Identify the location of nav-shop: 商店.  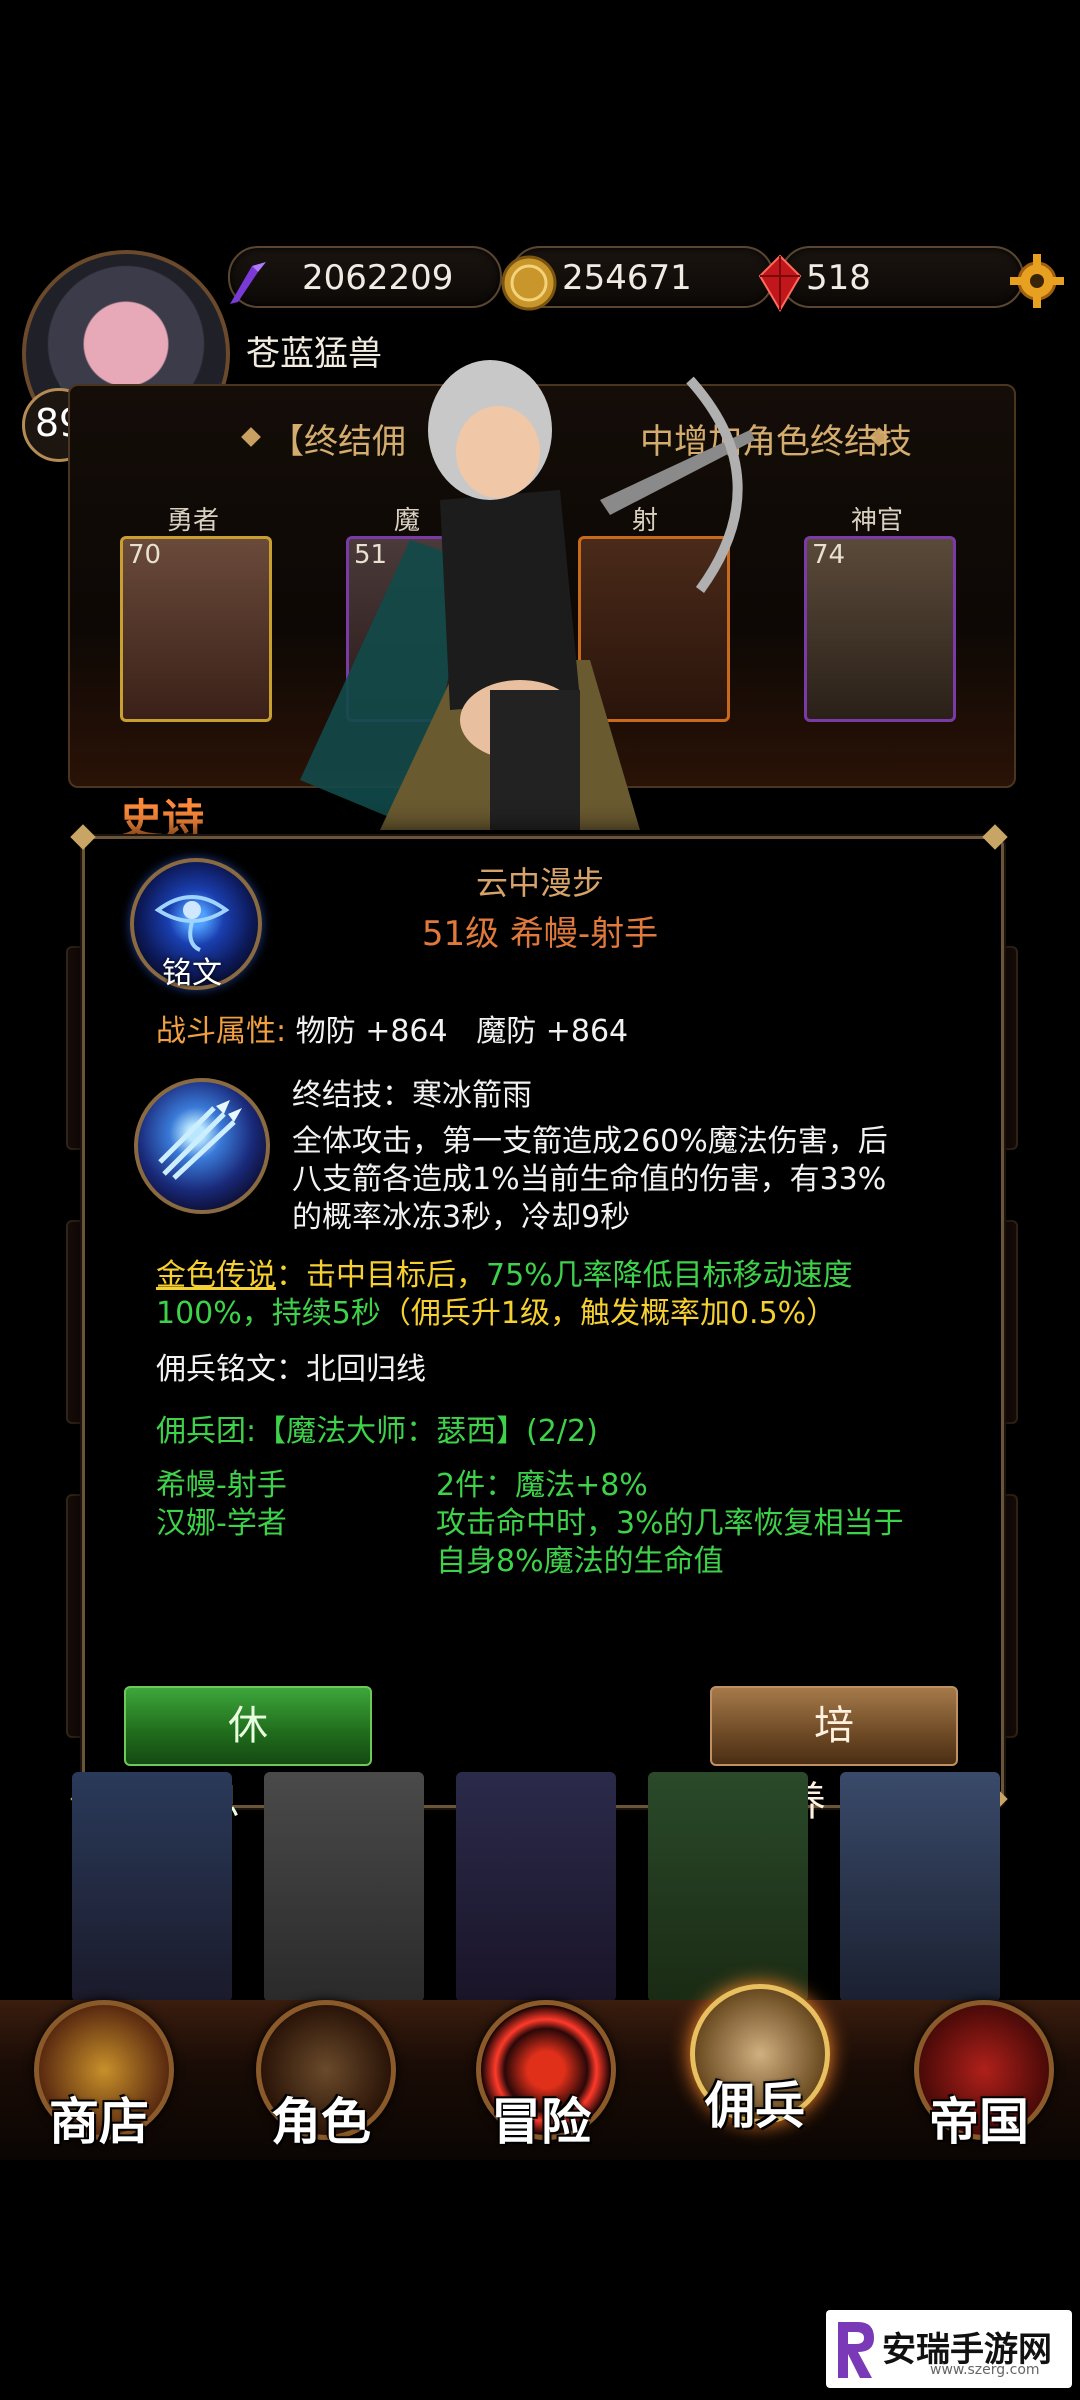
(99, 2075).